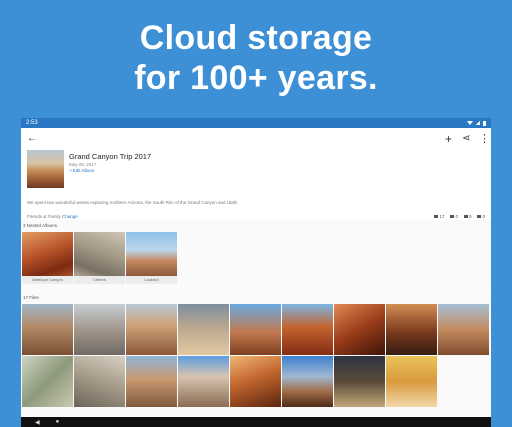  I want to click on hero-line-1: Cloud storage, so click(256, 38).